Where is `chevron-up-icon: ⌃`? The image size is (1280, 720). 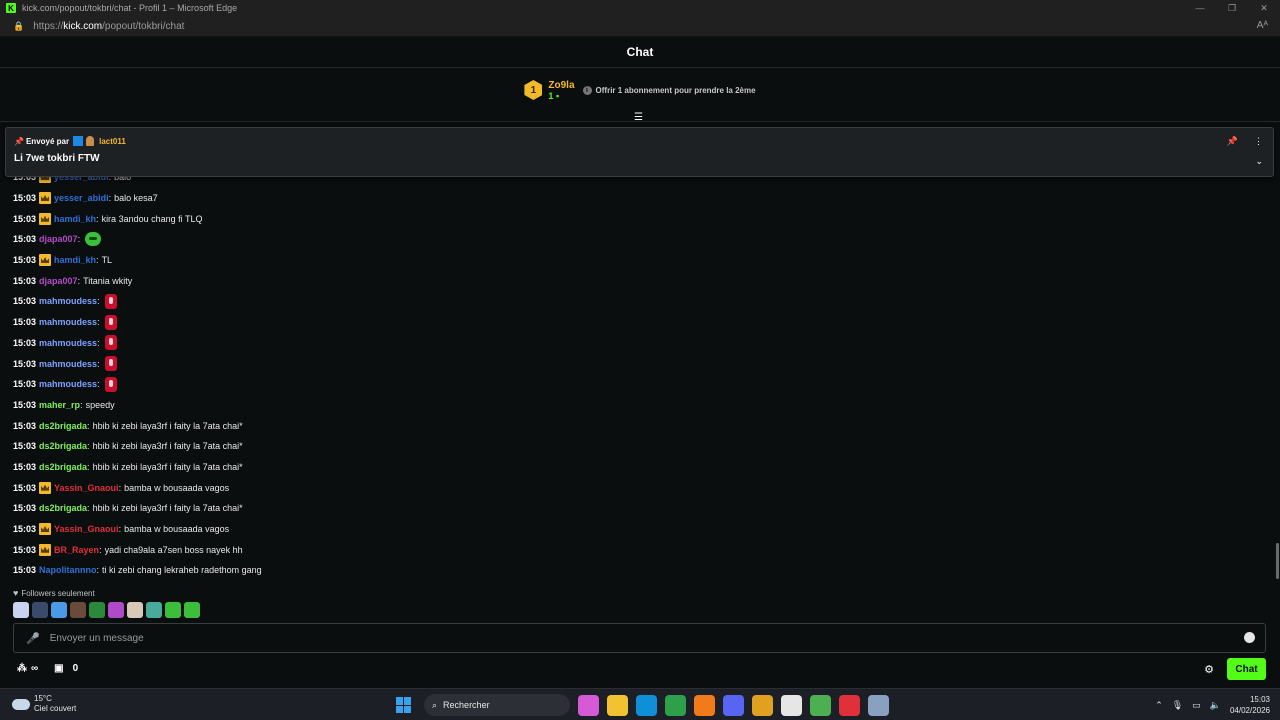
chevron-up-icon: ⌃ is located at coordinates (1159, 705).